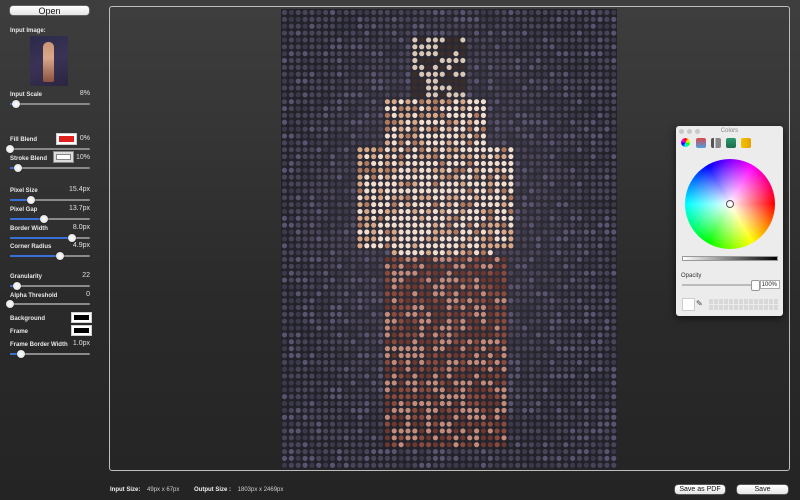 The image size is (800, 500). Describe the element at coordinates (48, 149) in the screenshot. I see `fill-blend-slider` at that location.